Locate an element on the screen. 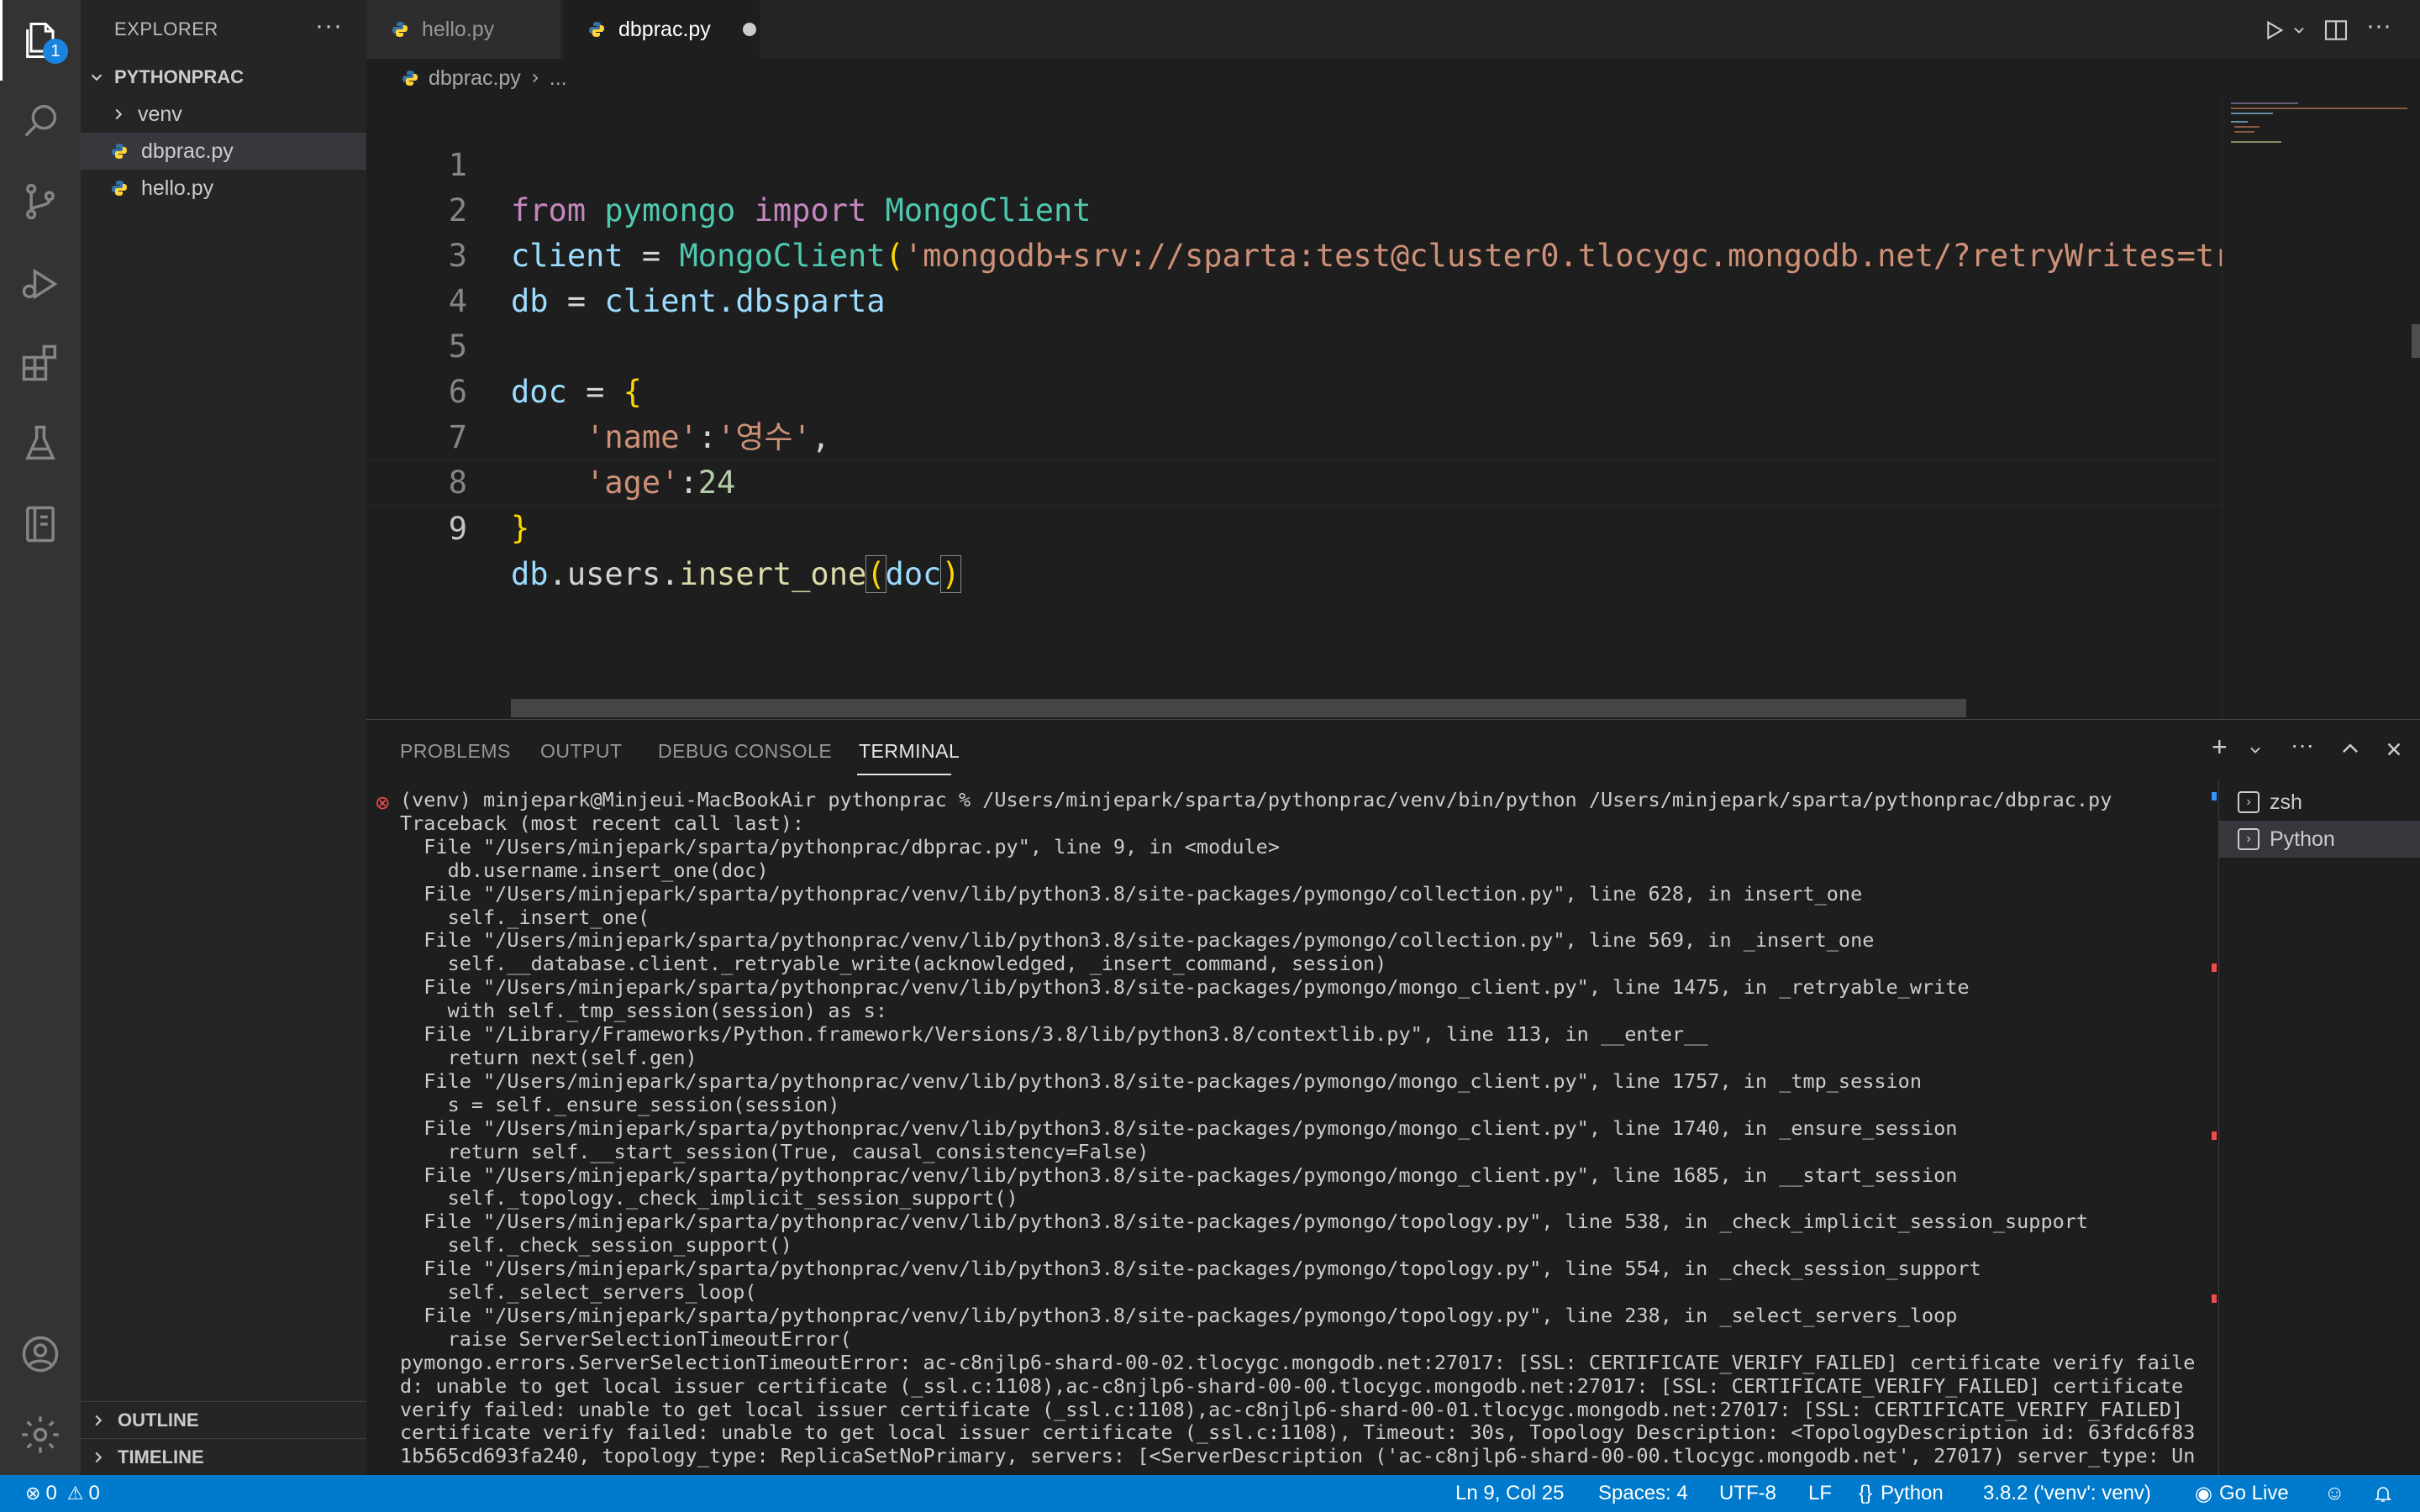  settings-gear-icon is located at coordinates (40, 1434).